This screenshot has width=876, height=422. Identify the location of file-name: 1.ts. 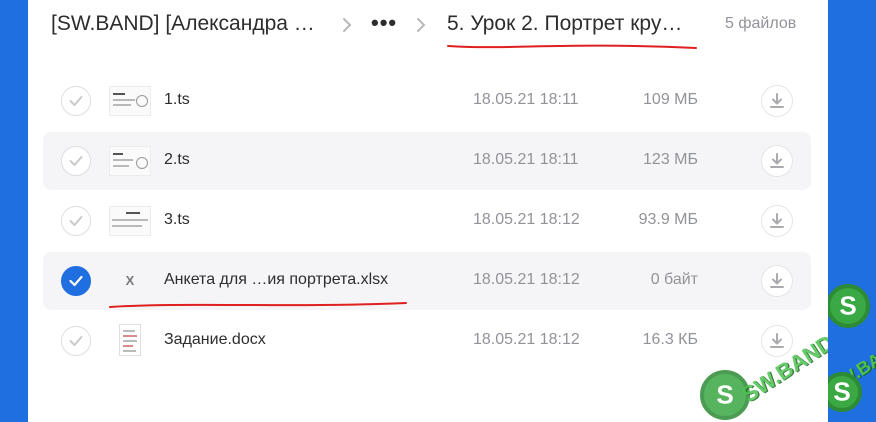
(177, 100).